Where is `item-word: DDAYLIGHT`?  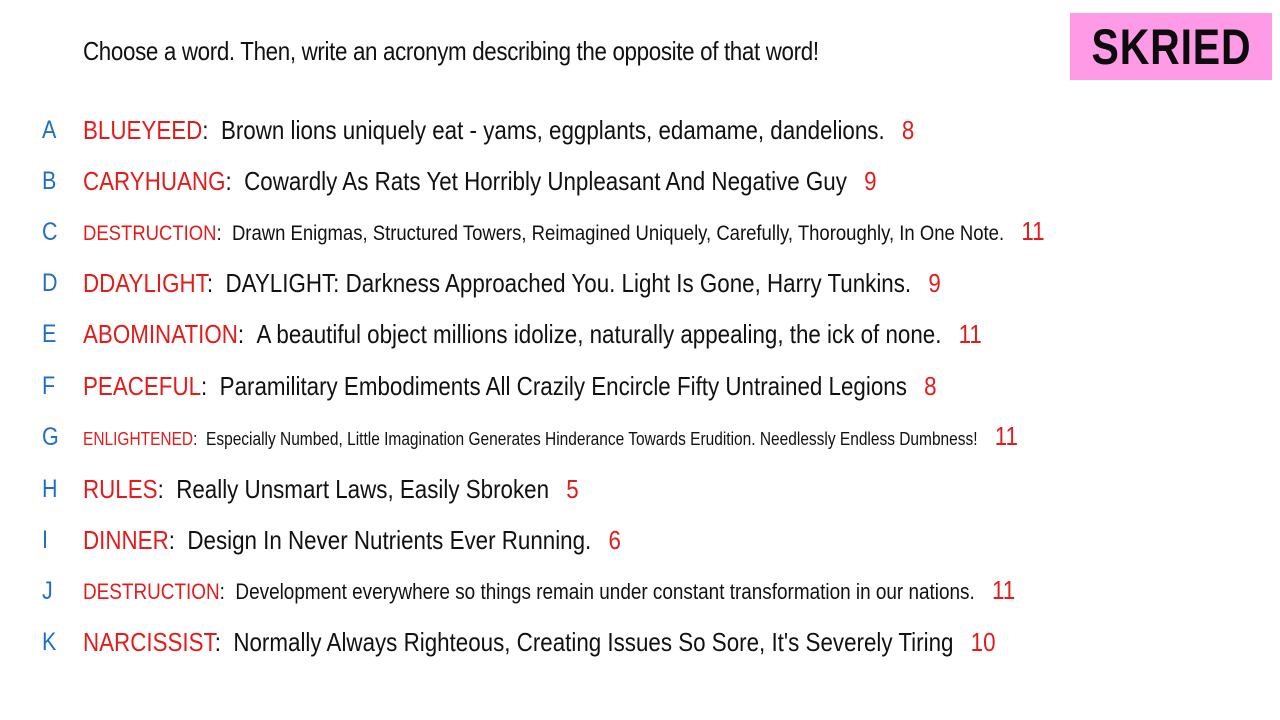 item-word: DDAYLIGHT is located at coordinates (145, 283).